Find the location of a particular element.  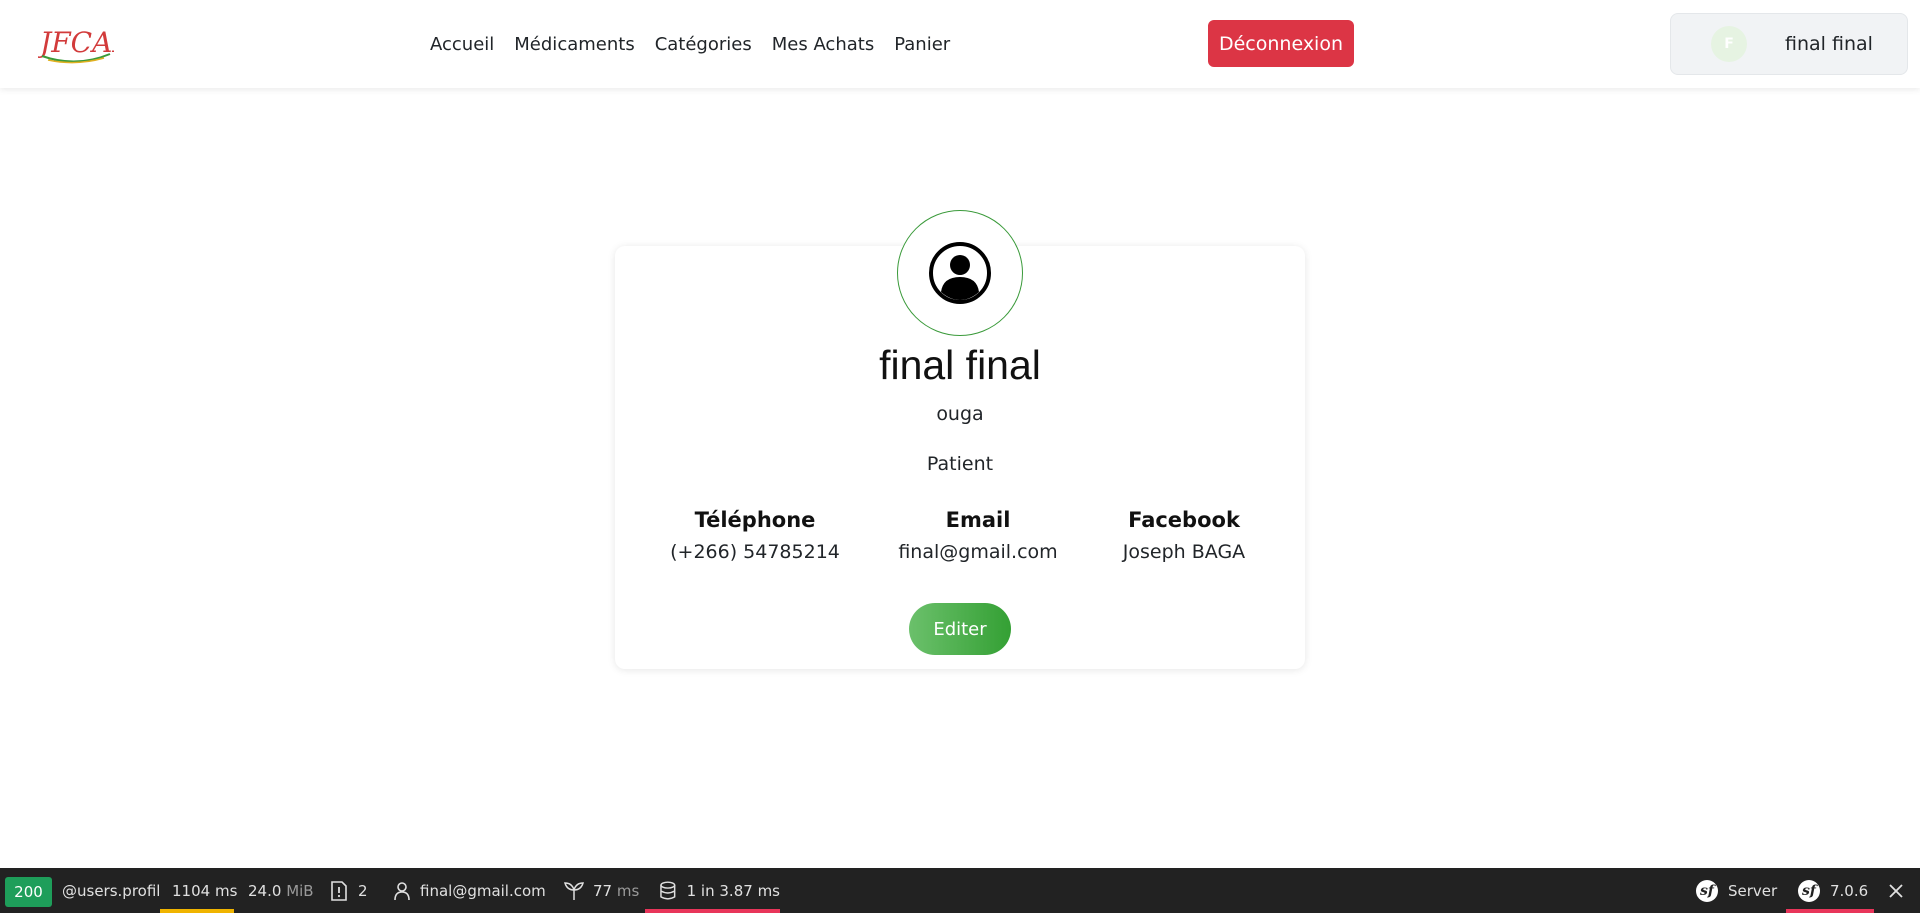

logs-count: 2 is located at coordinates (363, 890).